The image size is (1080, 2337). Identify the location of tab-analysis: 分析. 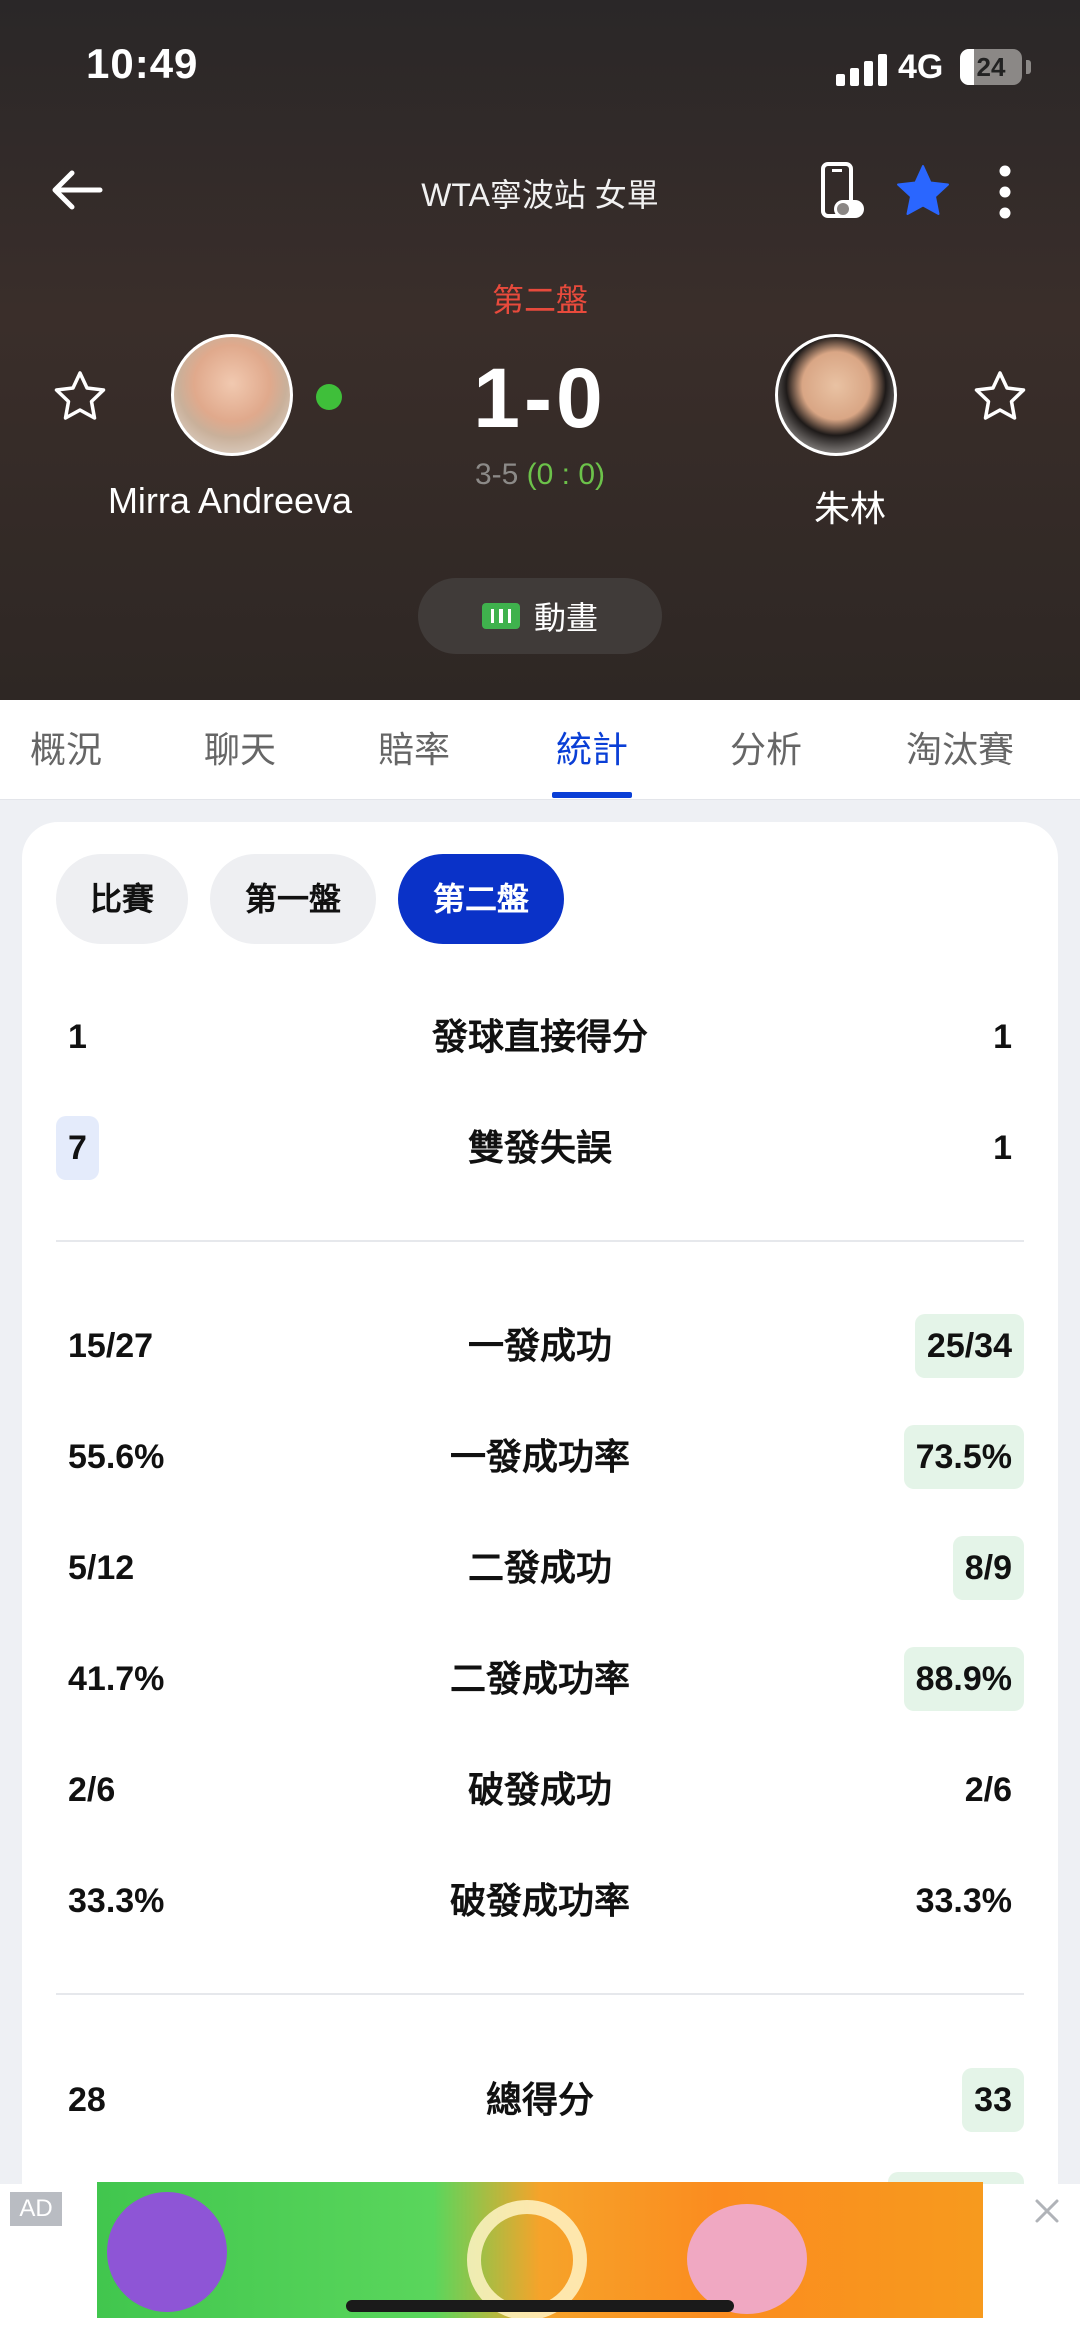
(766, 750).